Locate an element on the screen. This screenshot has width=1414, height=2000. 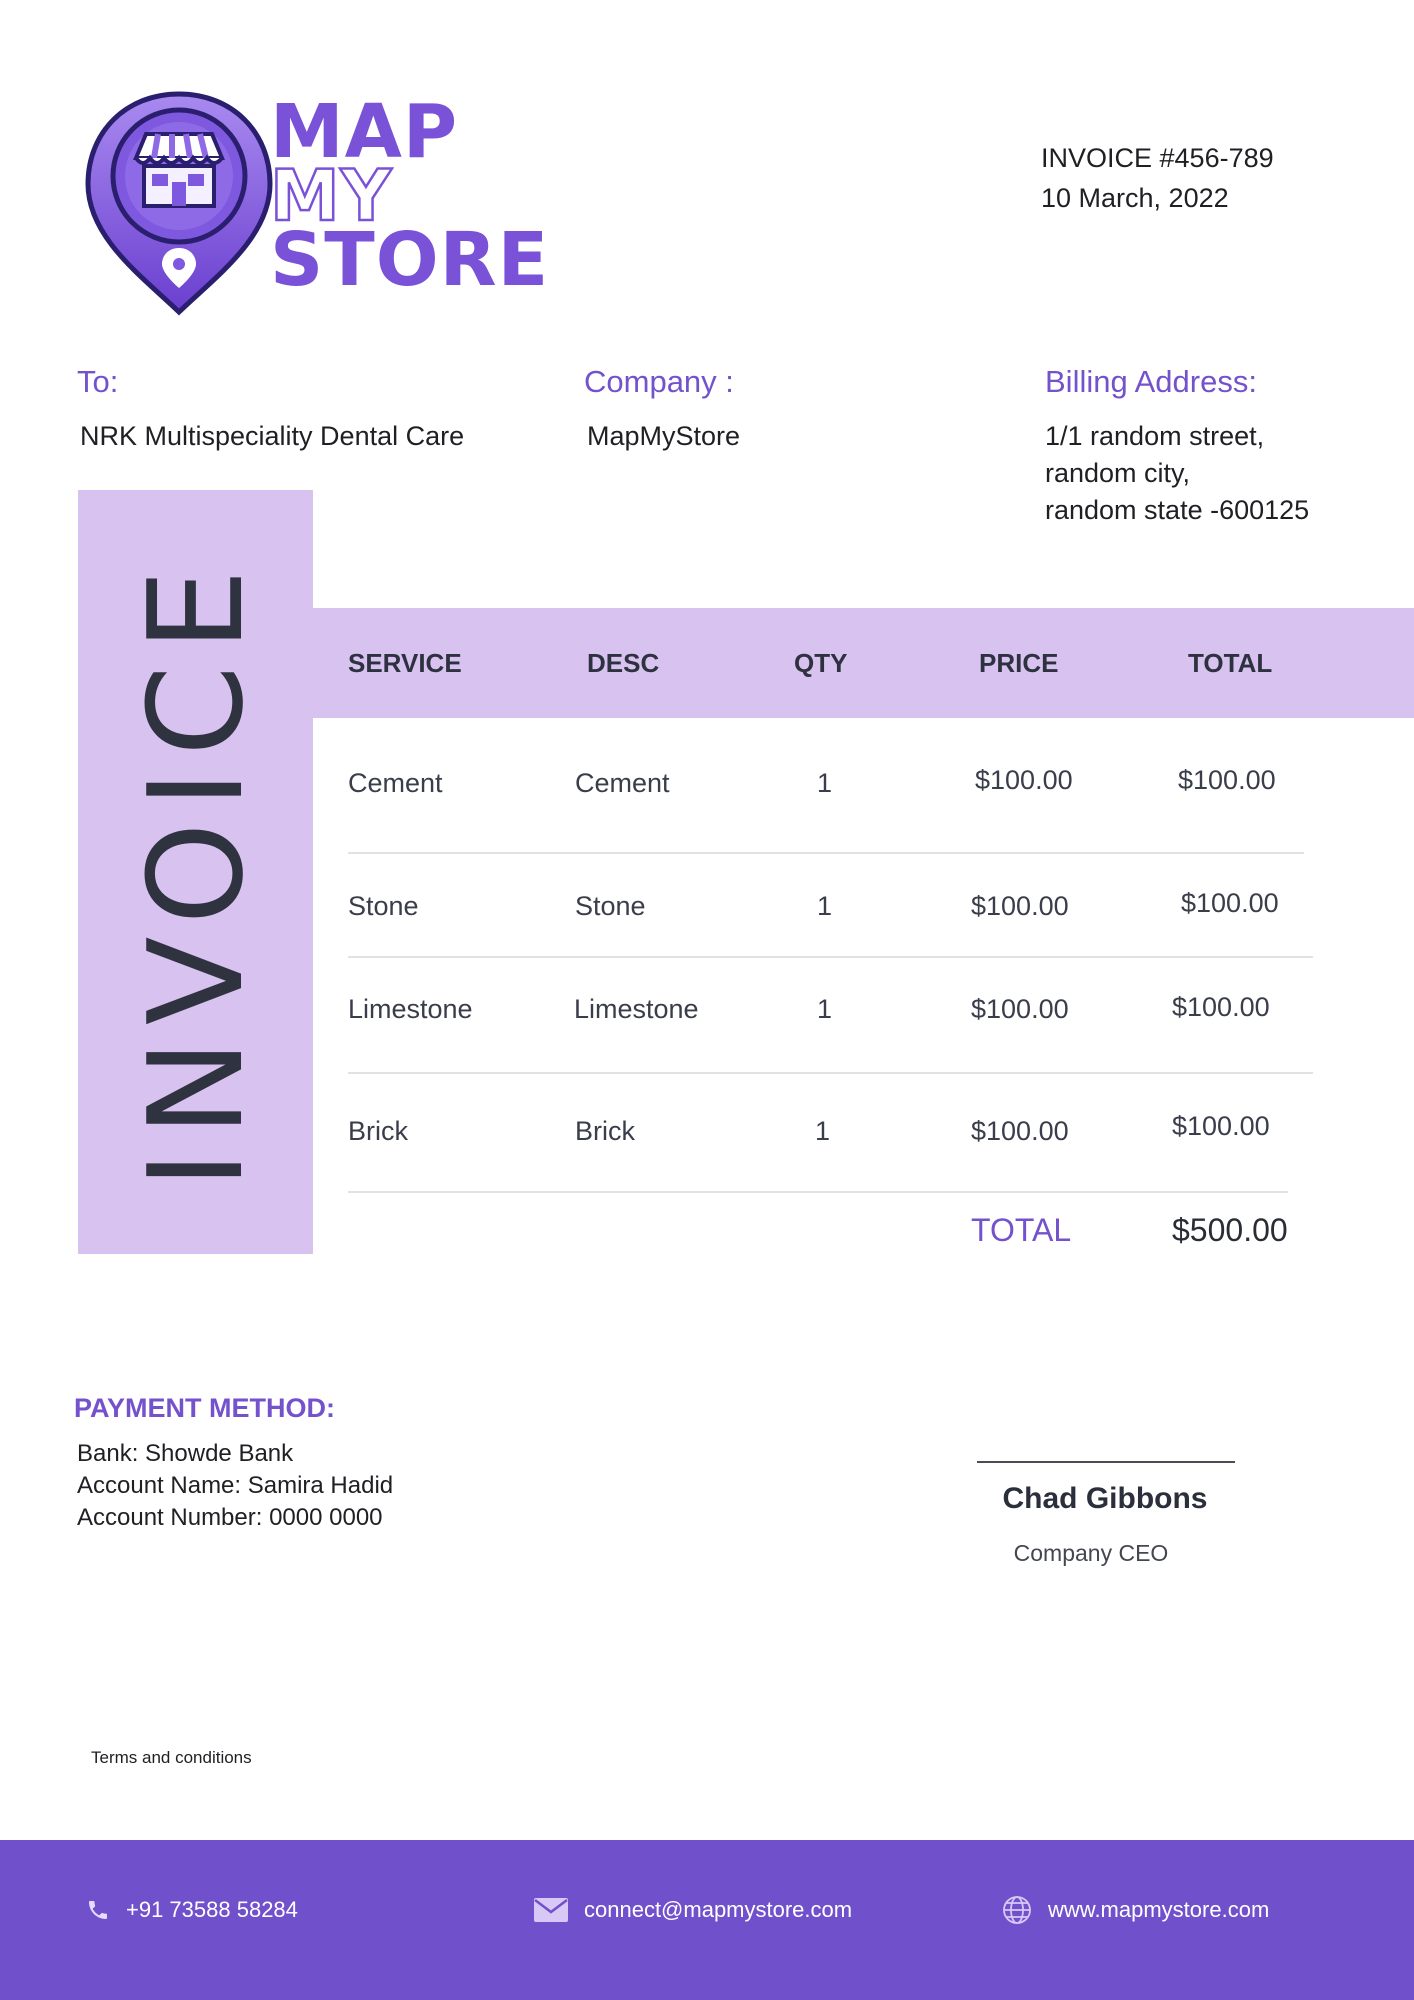
cell-desc: Brick is located at coordinates (605, 1131).